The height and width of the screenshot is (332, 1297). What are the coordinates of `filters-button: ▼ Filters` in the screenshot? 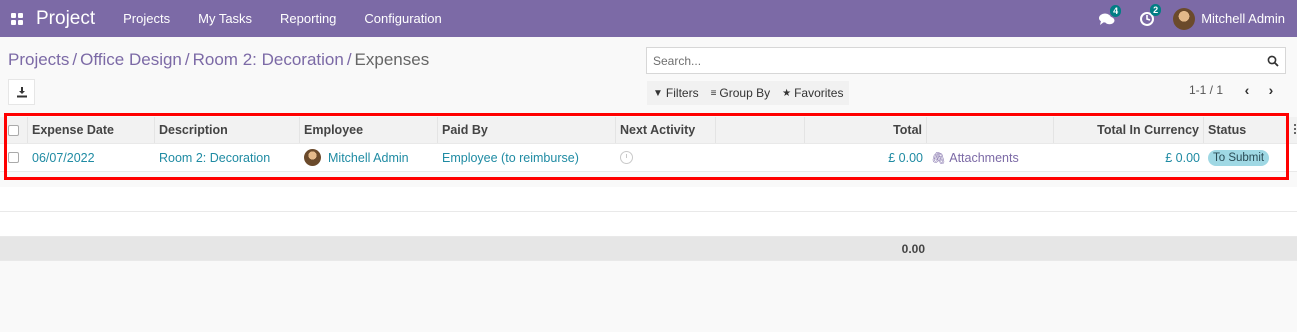 It's located at (676, 93).